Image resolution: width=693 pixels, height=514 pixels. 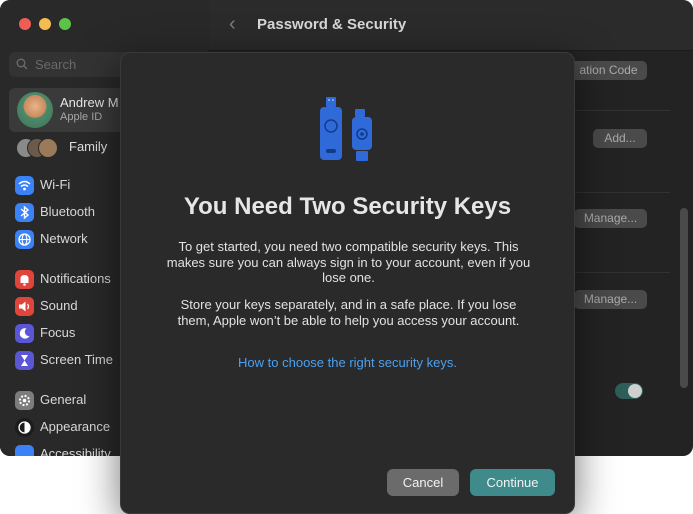 I want to click on toolbar: ‹ Password & Security, so click(x=451, y=25).